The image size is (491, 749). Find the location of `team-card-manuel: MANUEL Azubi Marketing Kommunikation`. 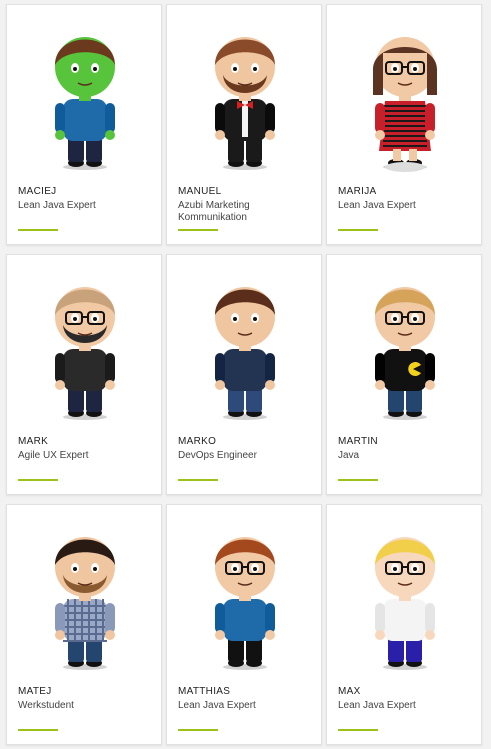

team-card-manuel: MANUEL Azubi Marketing Kommunikation is located at coordinates (244, 124).